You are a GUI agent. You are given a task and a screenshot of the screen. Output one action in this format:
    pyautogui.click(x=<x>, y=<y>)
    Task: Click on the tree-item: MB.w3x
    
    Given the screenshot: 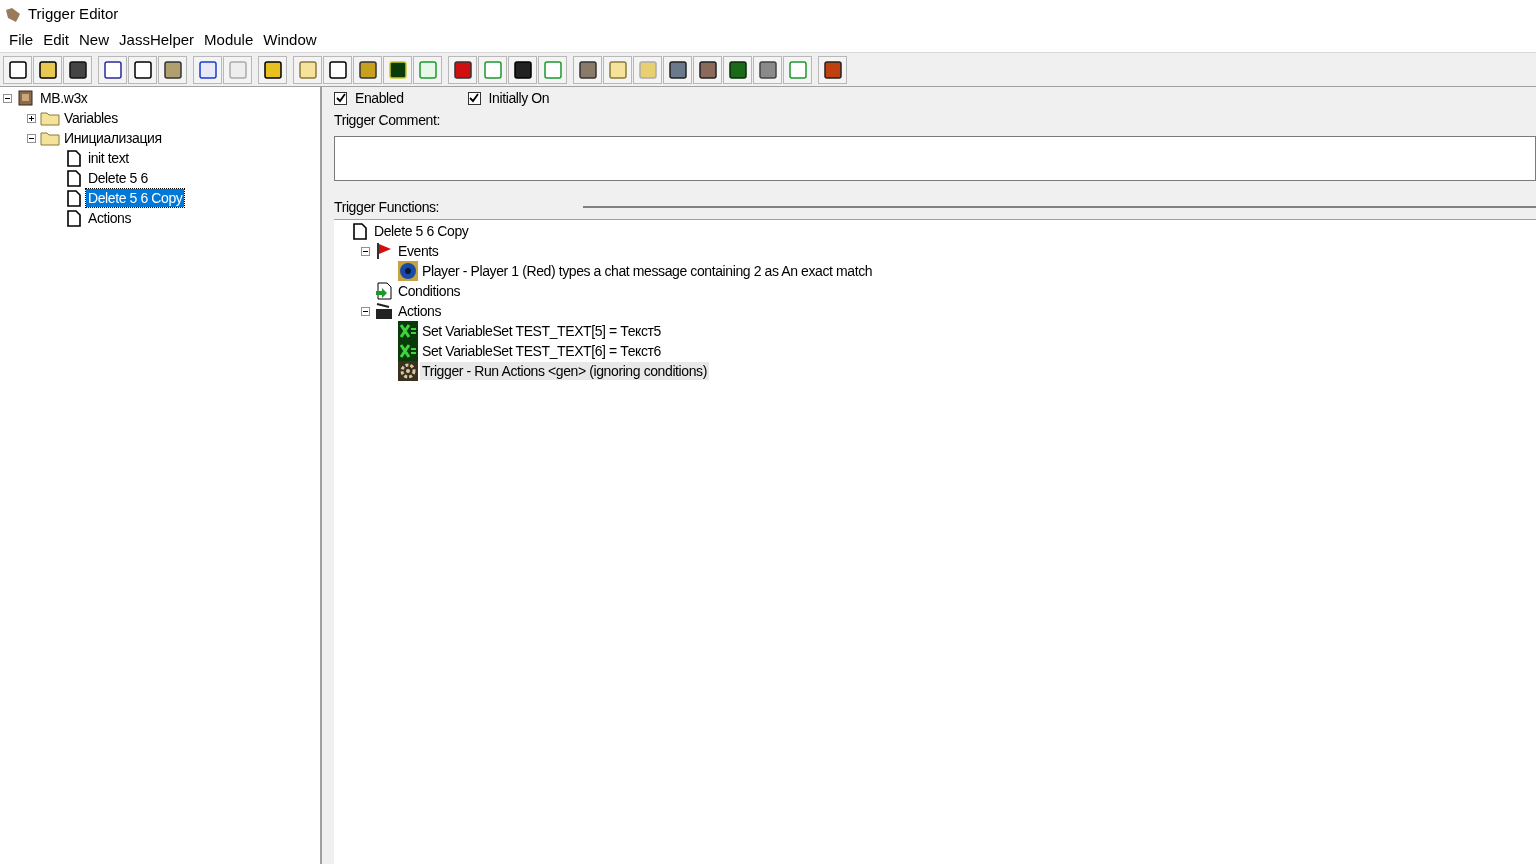 What is the action you would take?
    pyautogui.click(x=64, y=98)
    